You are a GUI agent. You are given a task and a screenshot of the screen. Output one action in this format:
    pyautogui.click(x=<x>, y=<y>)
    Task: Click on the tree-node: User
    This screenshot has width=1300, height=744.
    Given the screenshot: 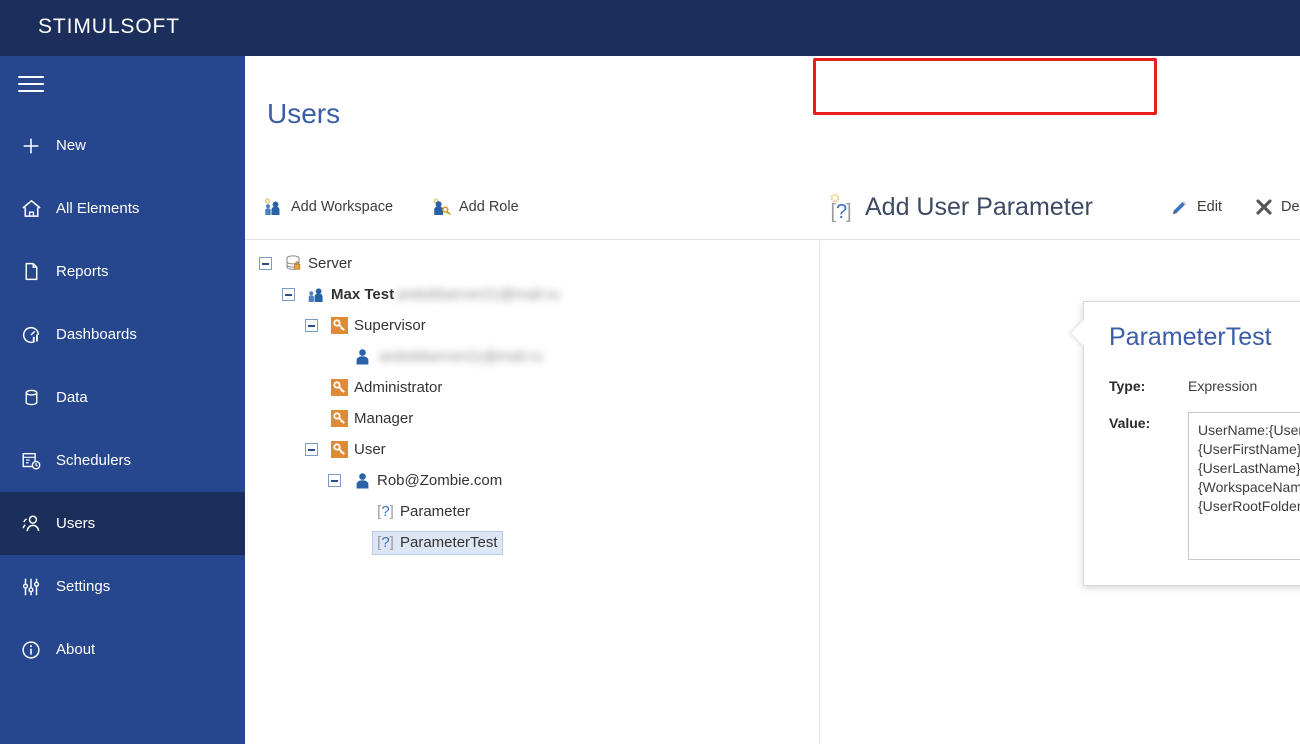 What is the action you would take?
    pyautogui.click(x=532, y=449)
    